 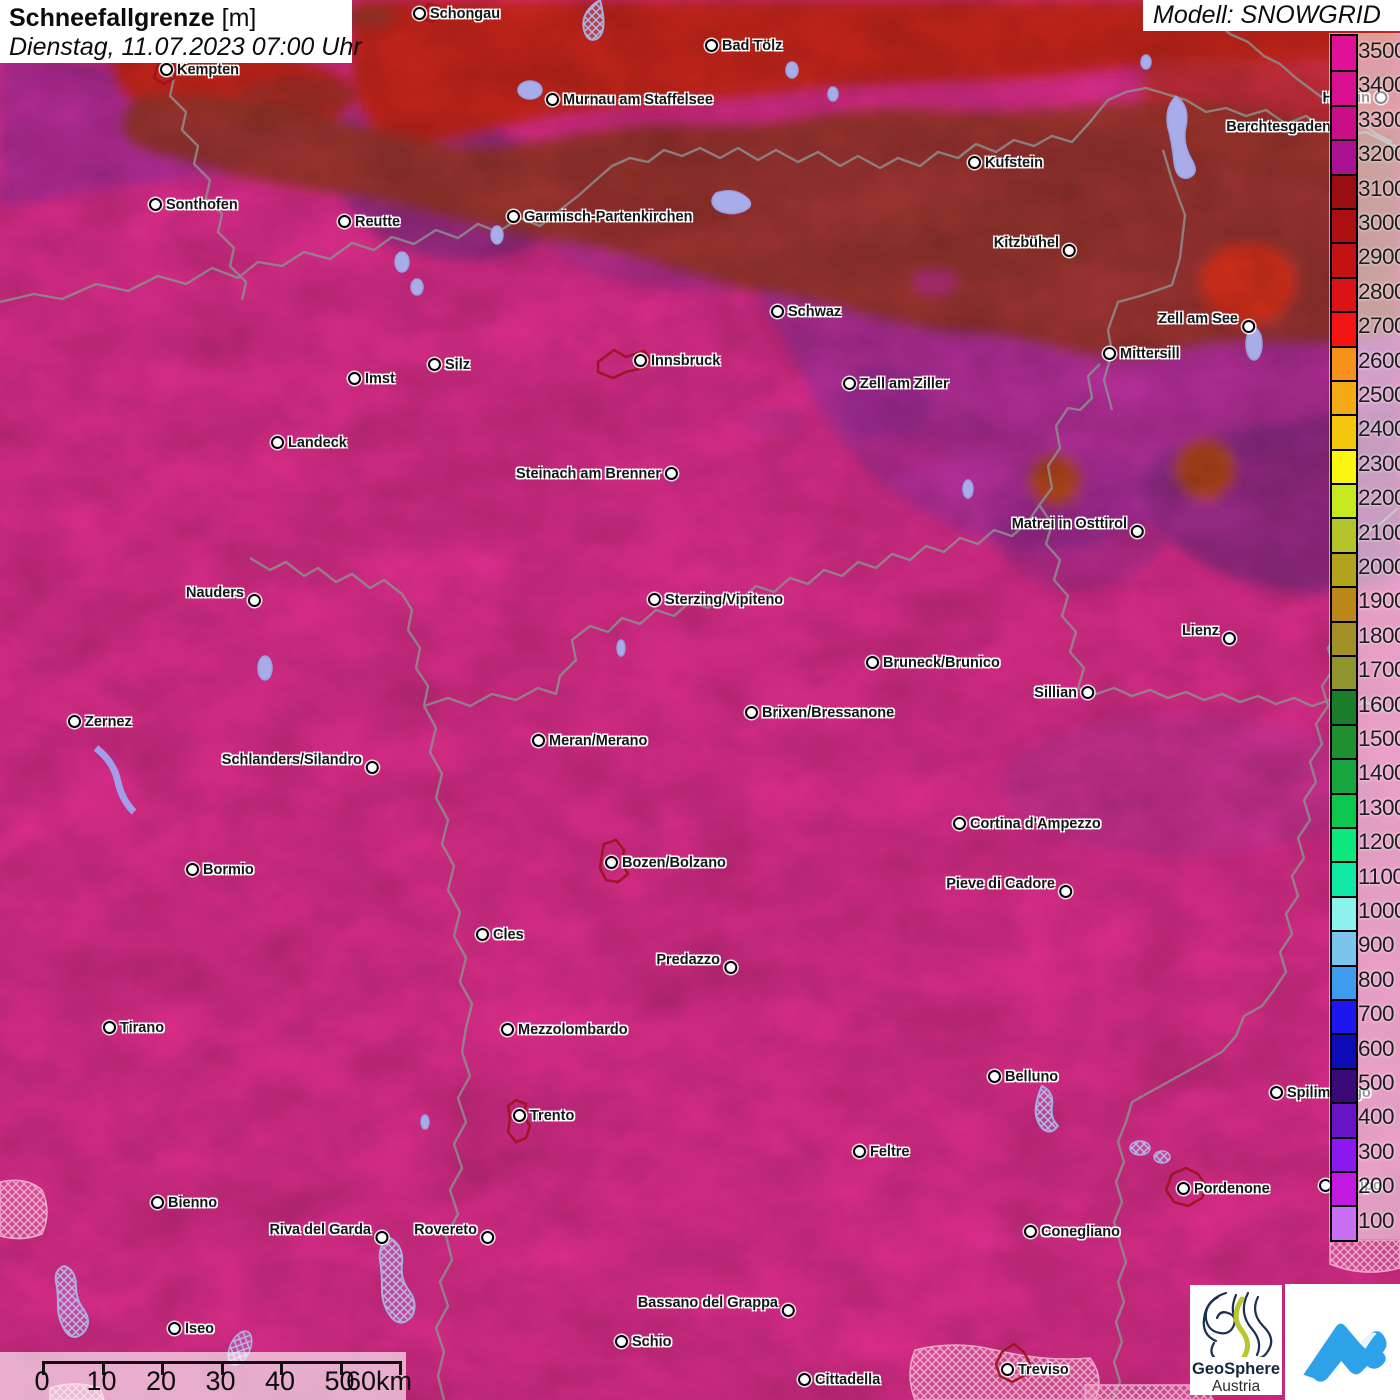 I want to click on colorbar-tick-label: 2200, so click(x=1379, y=498).